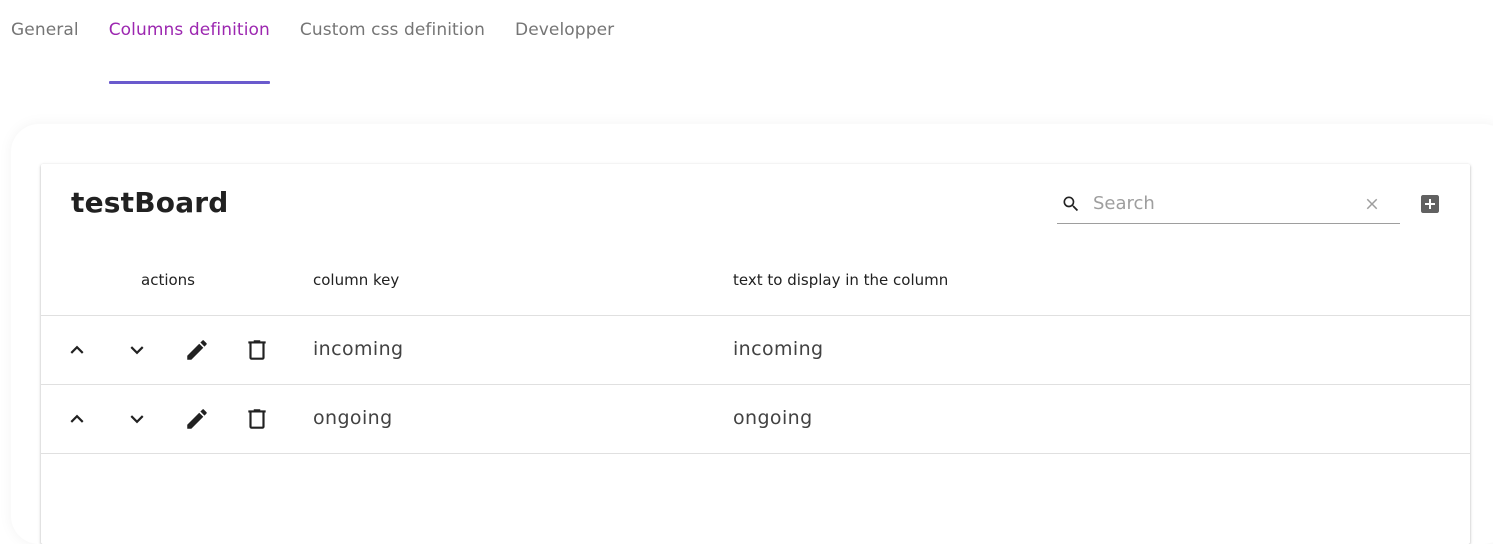 This screenshot has width=1493, height=544. What do you see at coordinates (565, 30) in the screenshot?
I see `tab-label: Developper` at bounding box center [565, 30].